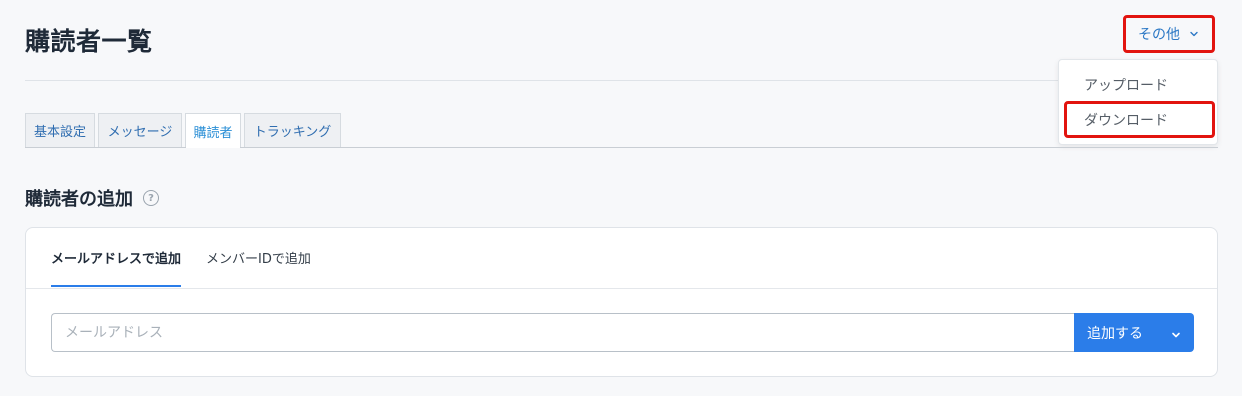 The image size is (1242, 396). Describe the element at coordinates (1138, 85) in the screenshot. I see `menu-item-upload: アップロード` at that location.